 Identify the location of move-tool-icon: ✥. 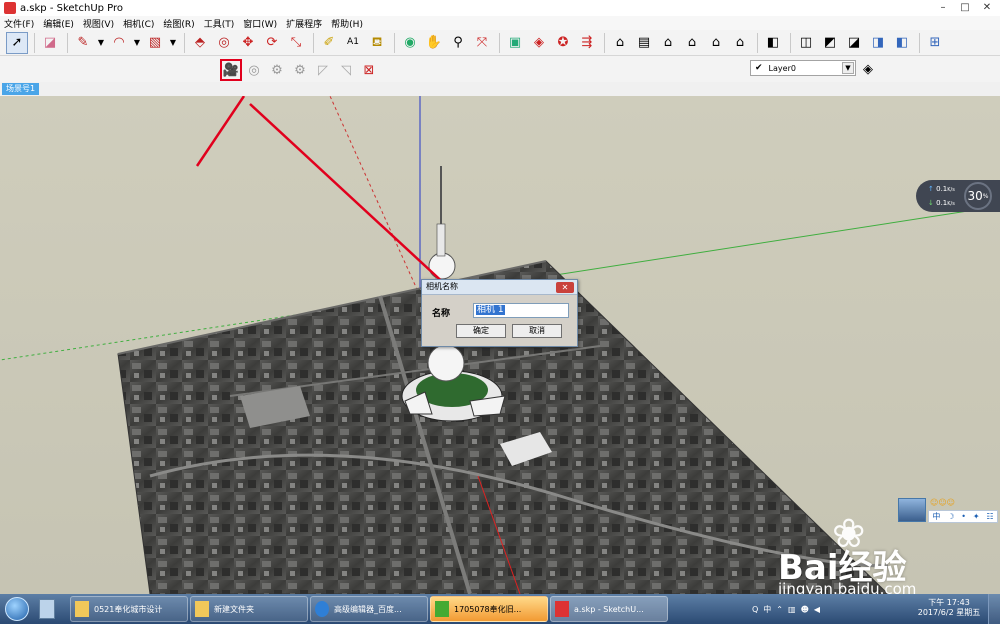
(248, 43).